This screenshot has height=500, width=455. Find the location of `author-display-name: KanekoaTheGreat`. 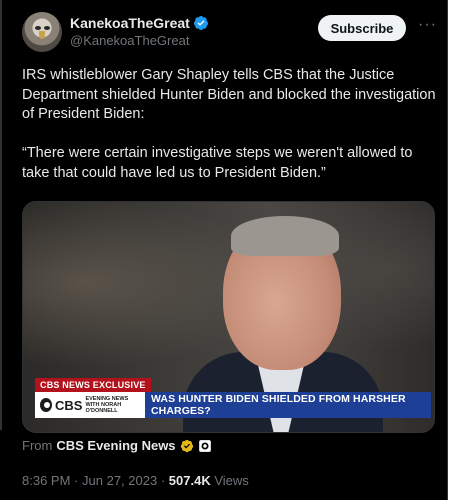

author-display-name: KanekoaTheGreat is located at coordinates (130, 23).